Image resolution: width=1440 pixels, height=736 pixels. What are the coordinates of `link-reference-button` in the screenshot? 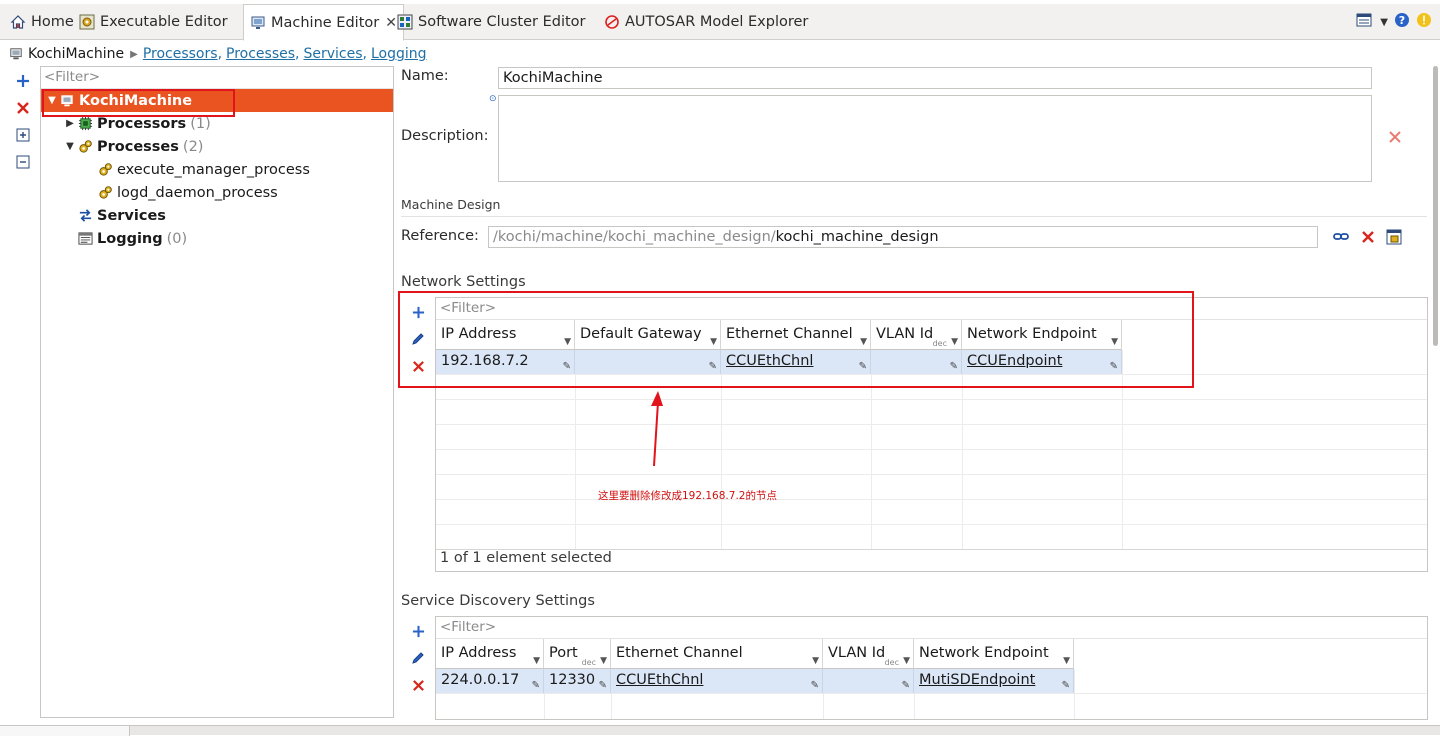 It's located at (1341, 239).